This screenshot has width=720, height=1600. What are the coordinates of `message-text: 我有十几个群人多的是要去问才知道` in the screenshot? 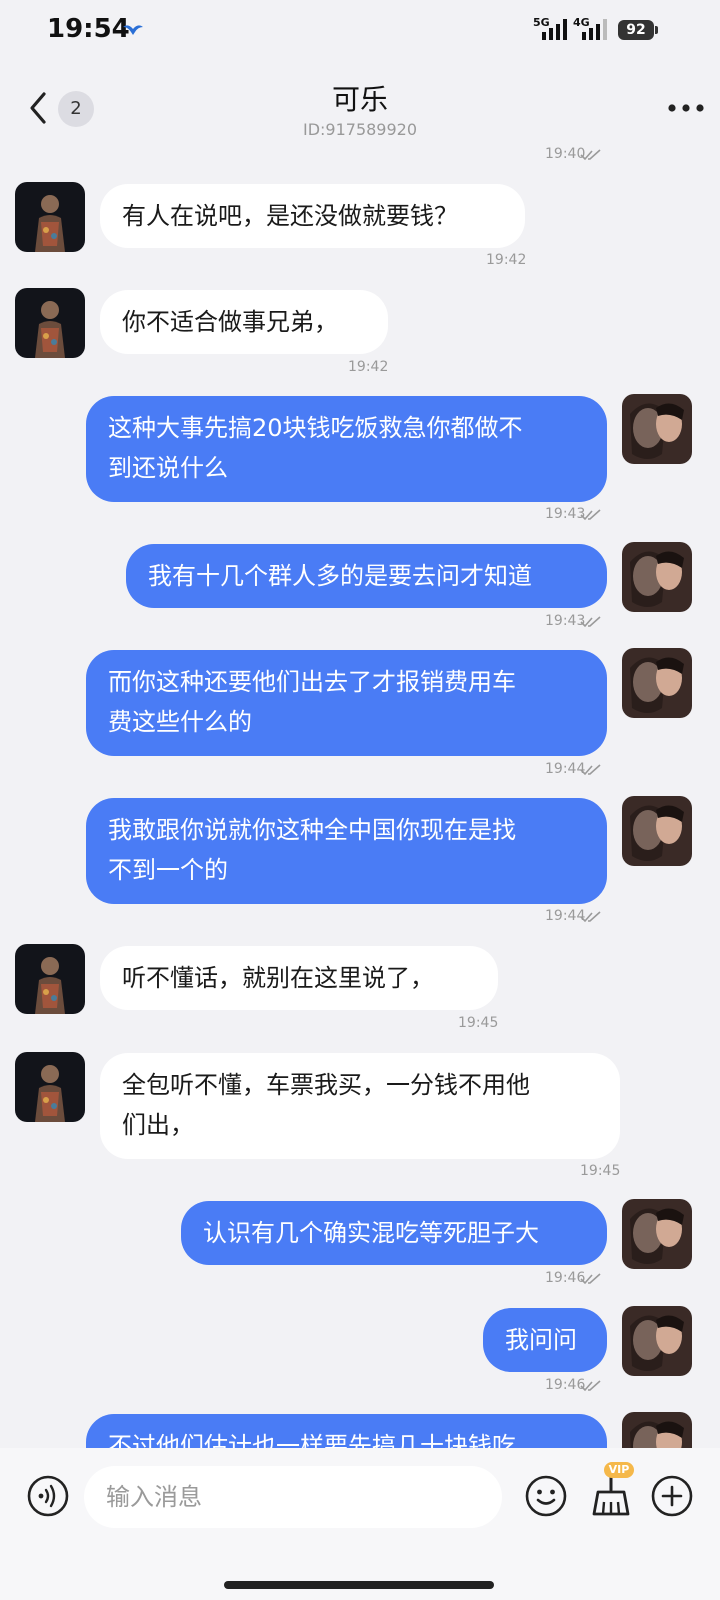 It's located at (340, 576).